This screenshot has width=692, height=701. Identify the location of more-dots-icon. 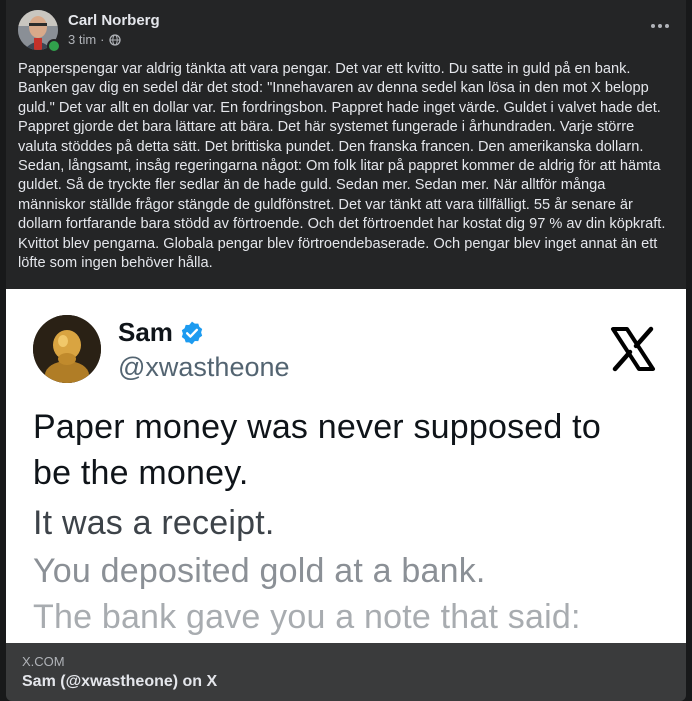
(653, 26).